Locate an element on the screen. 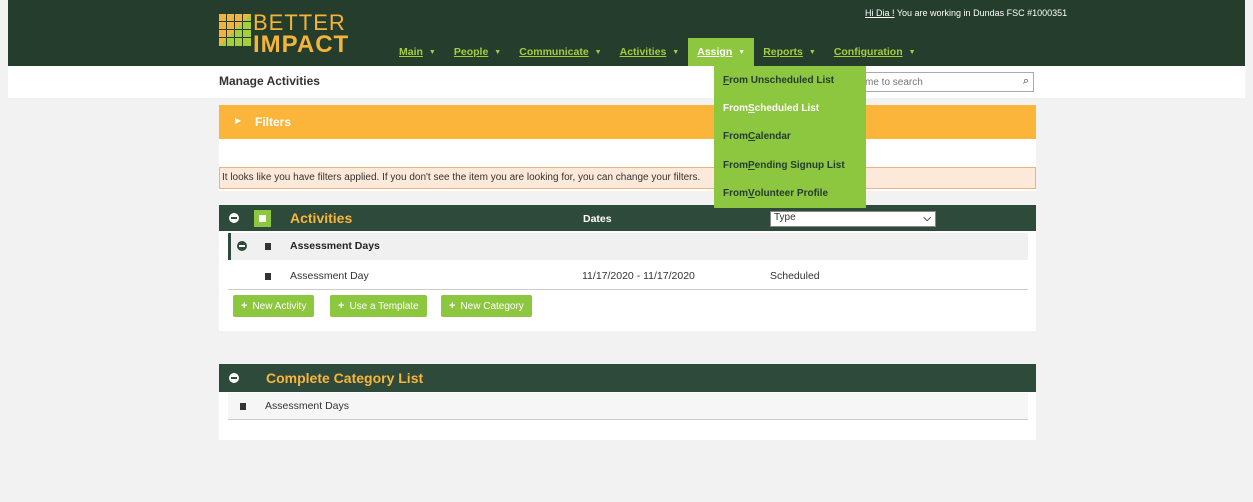  new-category-button: + New Category is located at coordinates (486, 306).